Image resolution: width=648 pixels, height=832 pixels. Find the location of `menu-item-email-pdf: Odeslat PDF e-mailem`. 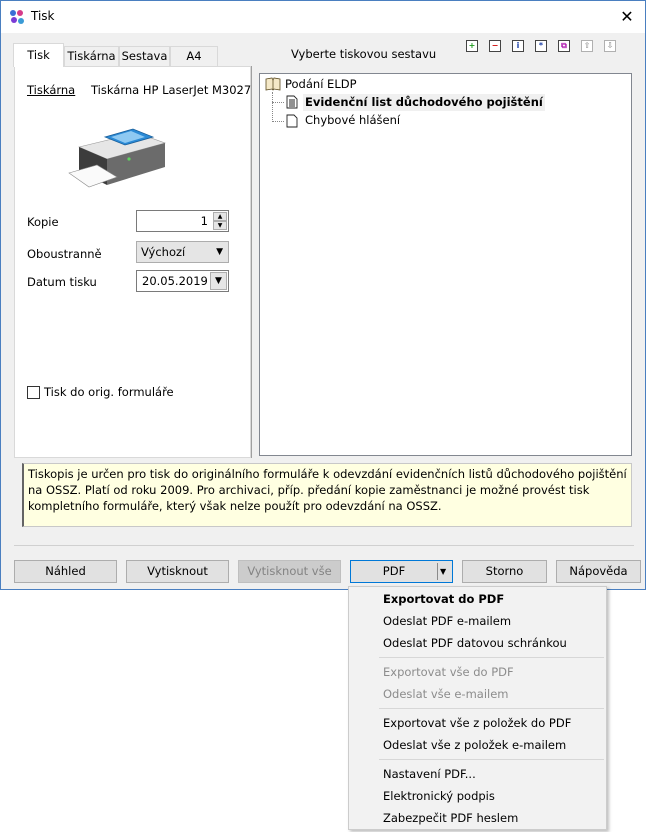

menu-item-email-pdf: Odeslat PDF e-mailem is located at coordinates (447, 621).